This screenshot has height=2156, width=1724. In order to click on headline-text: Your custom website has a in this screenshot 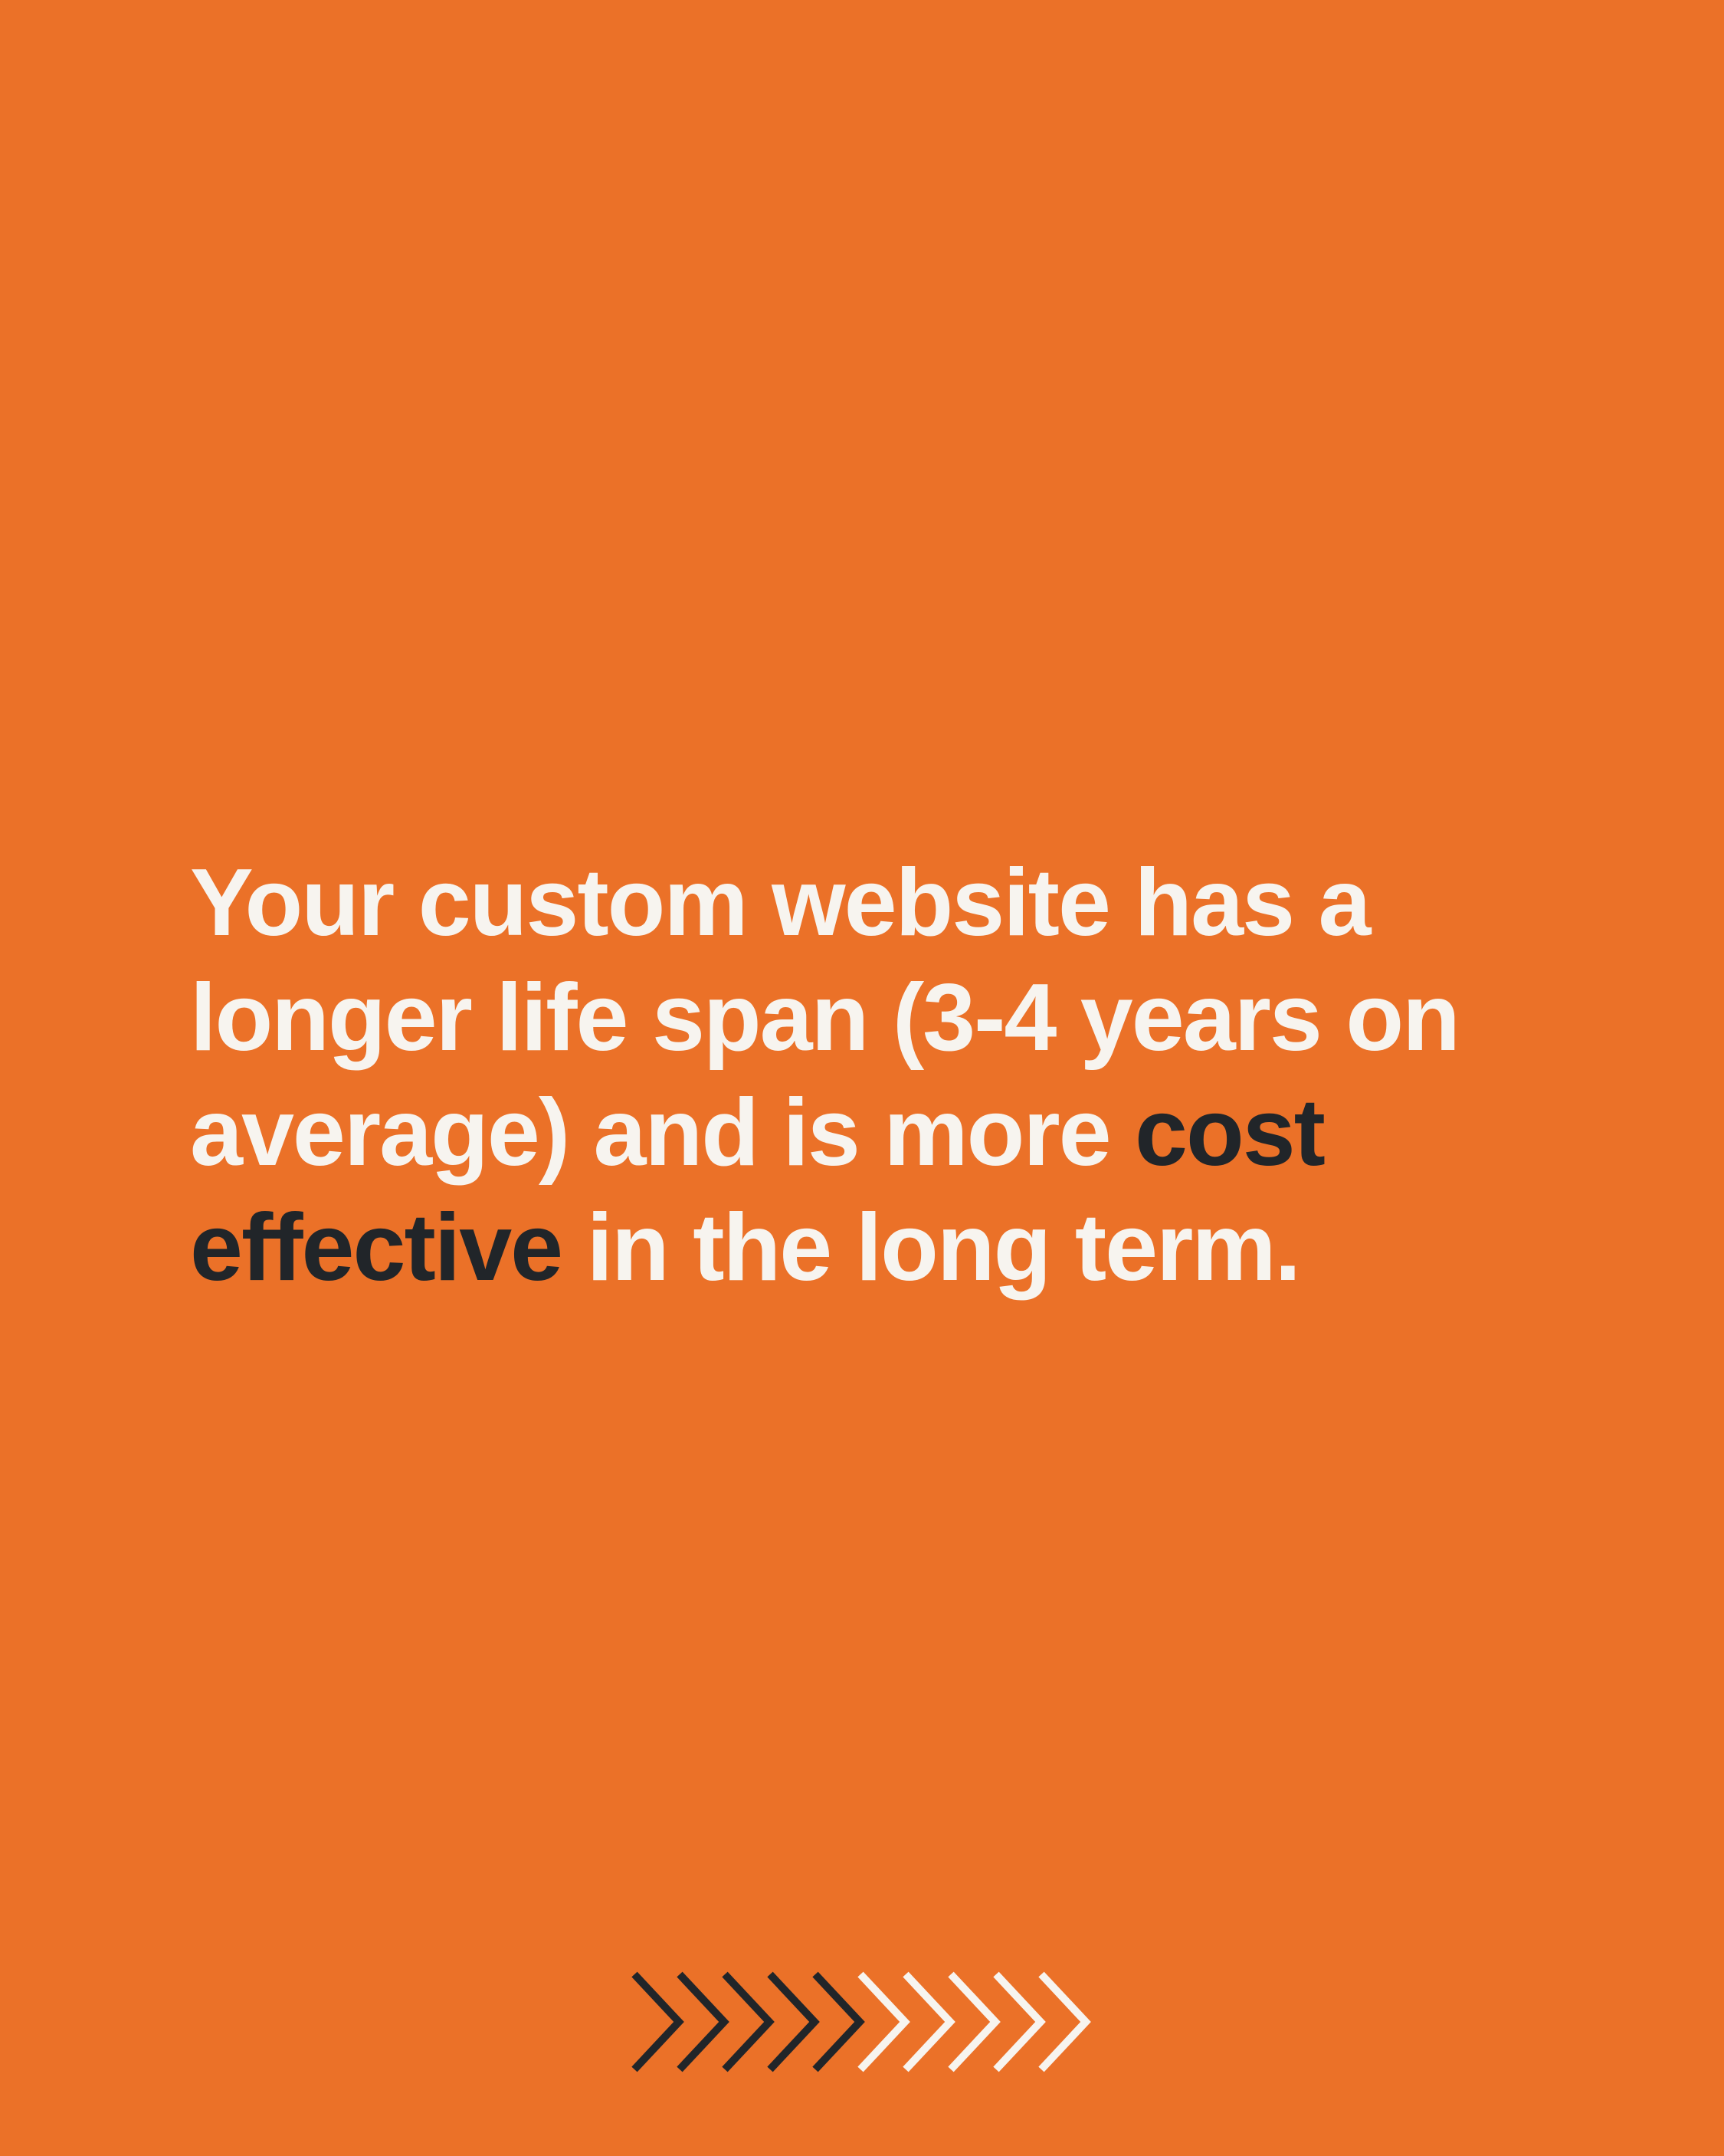, I will do `click(780, 903)`.